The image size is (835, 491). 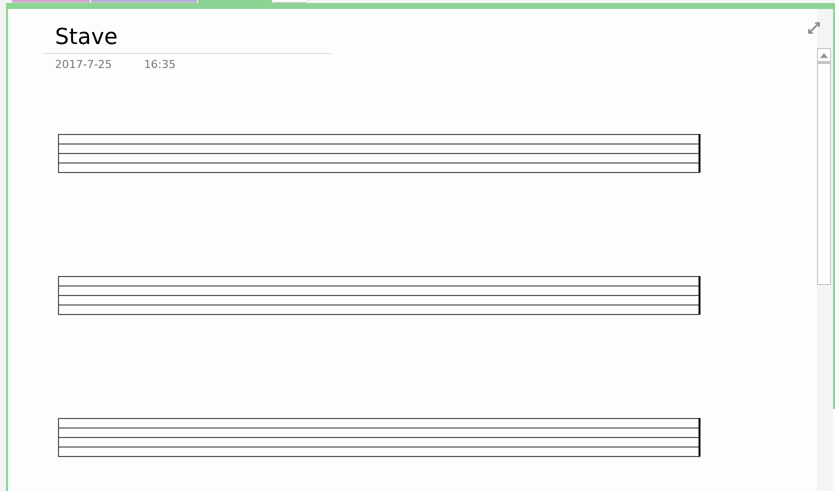 I want to click on up-arrow-icon, so click(x=824, y=55).